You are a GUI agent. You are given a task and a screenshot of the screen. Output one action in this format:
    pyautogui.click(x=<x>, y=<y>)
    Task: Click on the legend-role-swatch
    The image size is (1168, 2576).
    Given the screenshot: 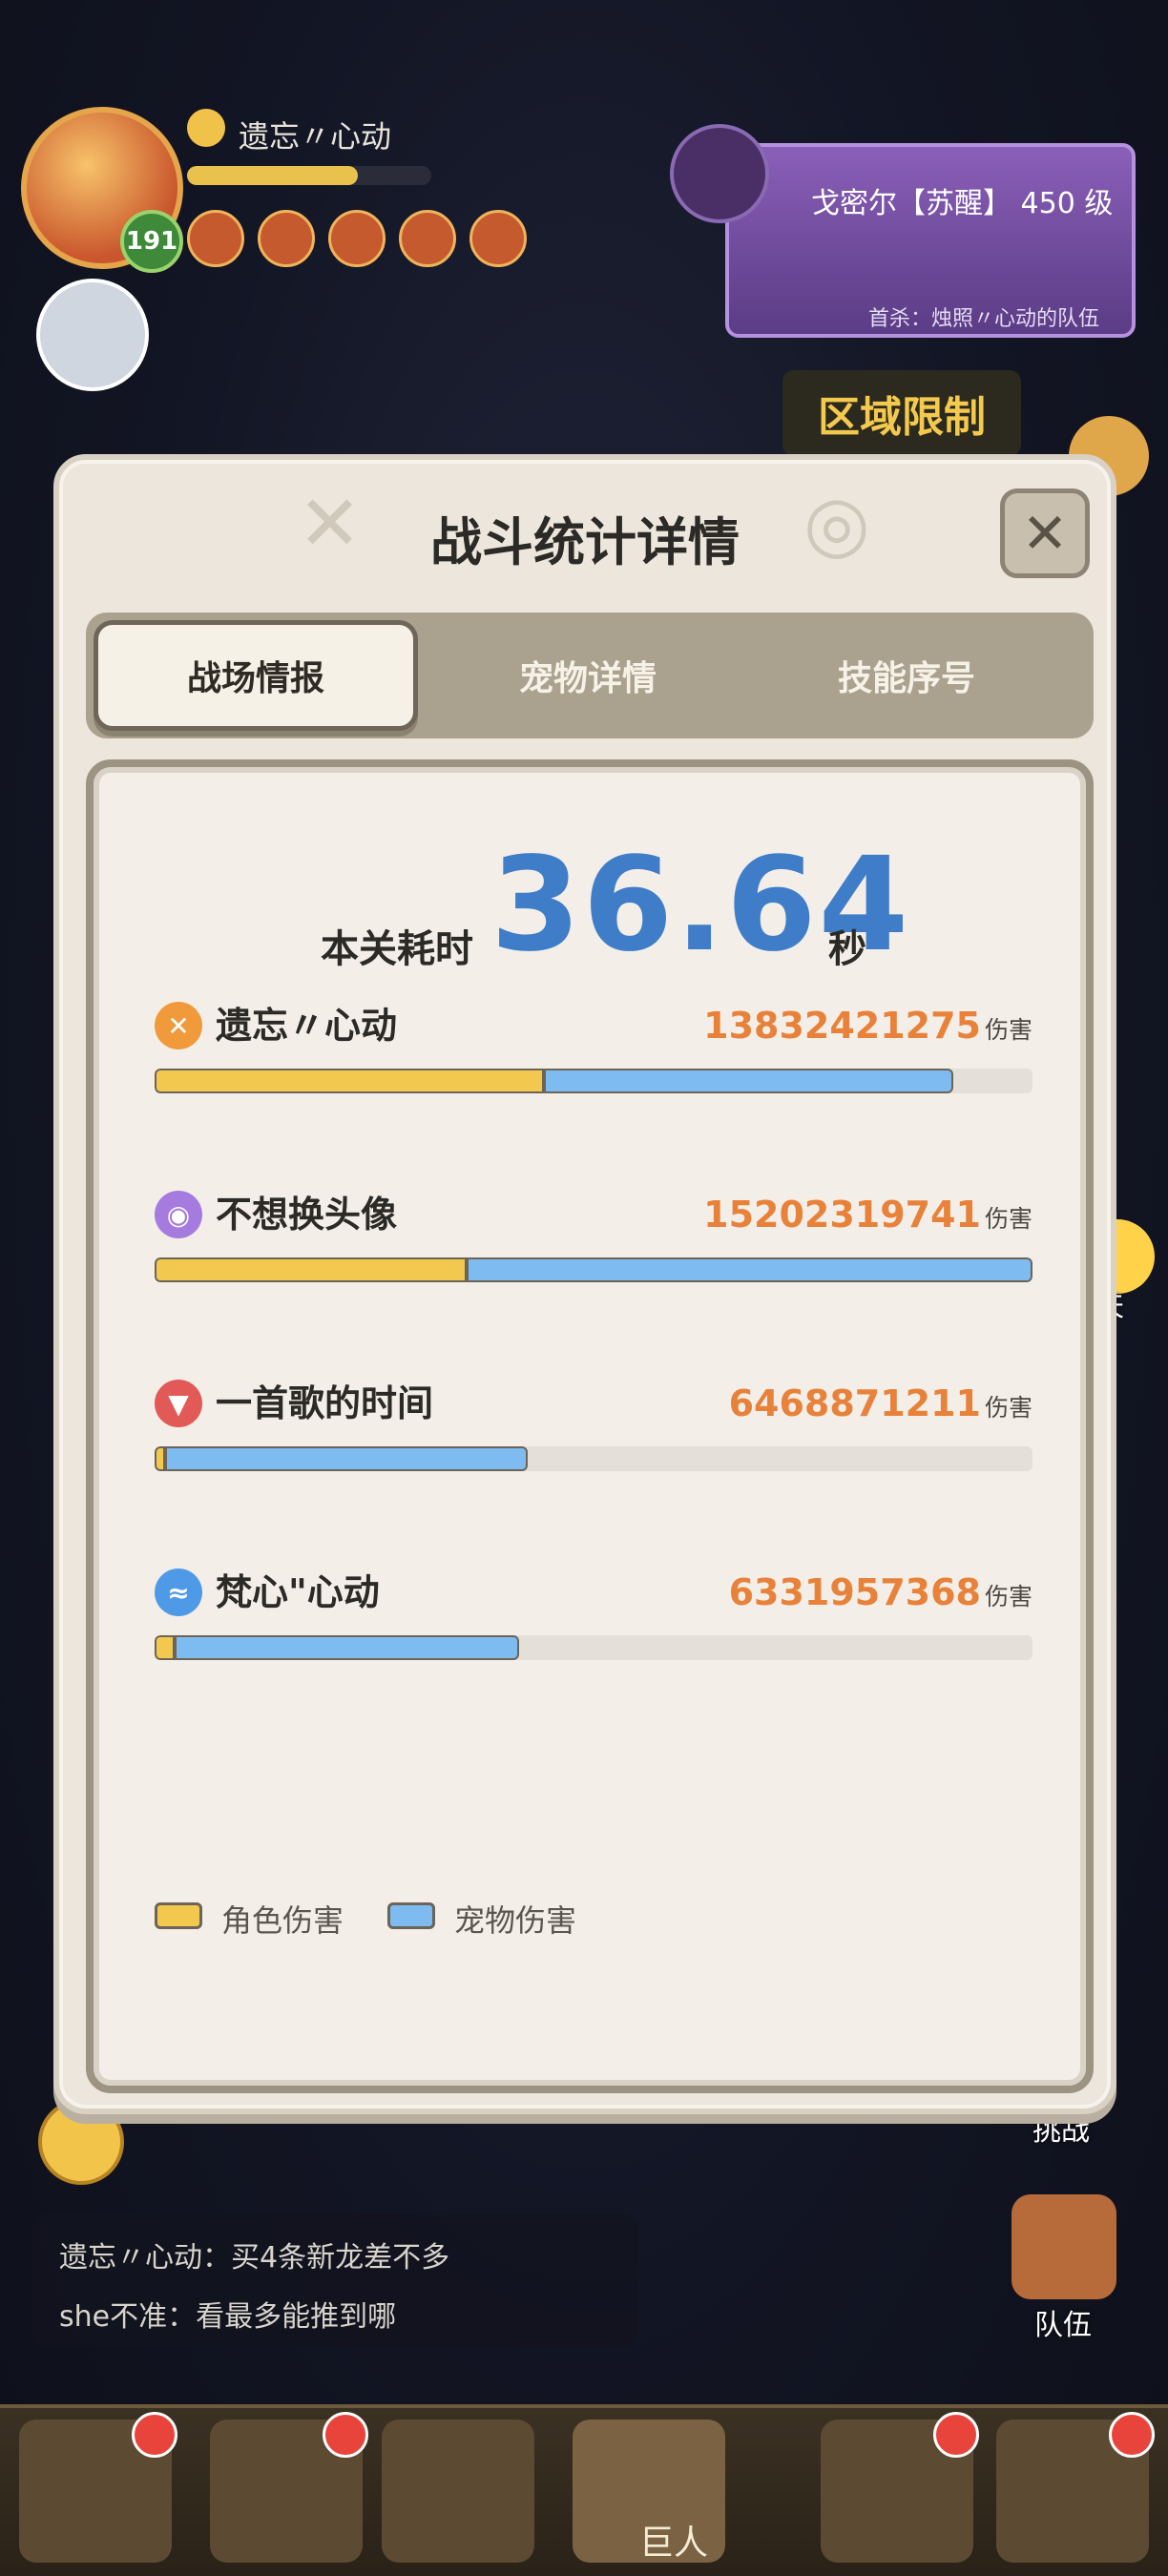 What is the action you would take?
    pyautogui.click(x=179, y=1915)
    